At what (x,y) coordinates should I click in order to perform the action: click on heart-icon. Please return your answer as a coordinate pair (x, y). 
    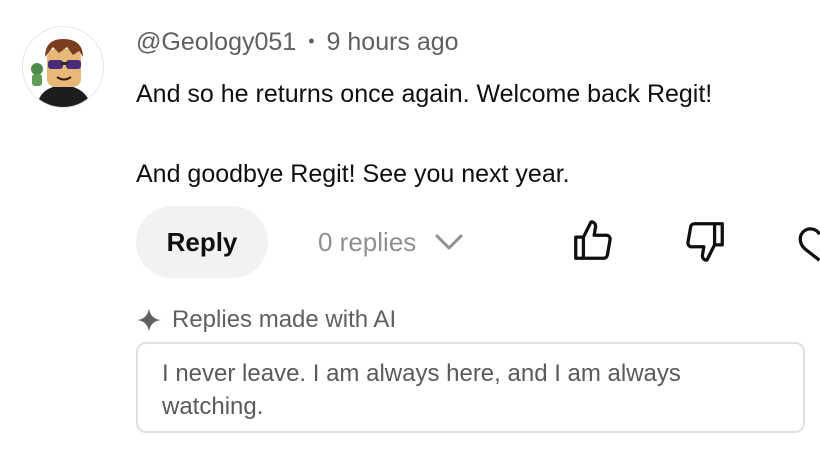
    Looking at the image, I should click on (807, 241).